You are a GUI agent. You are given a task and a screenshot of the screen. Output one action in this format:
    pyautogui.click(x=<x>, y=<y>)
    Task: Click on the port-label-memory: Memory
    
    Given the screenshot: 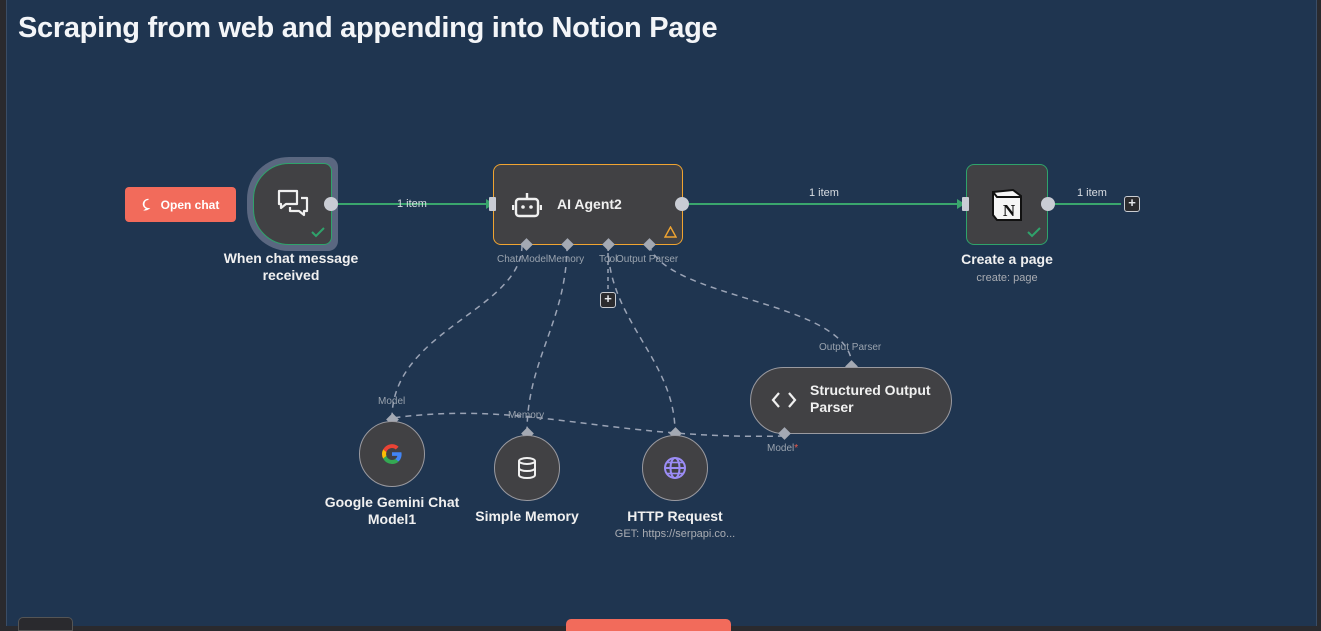 What is the action you would take?
    pyautogui.click(x=566, y=259)
    